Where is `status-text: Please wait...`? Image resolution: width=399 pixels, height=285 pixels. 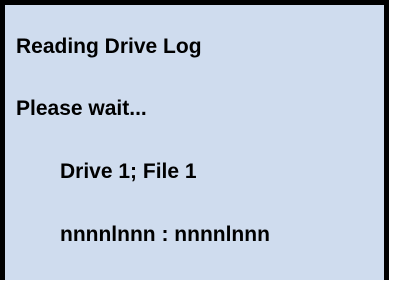
status-text: Please wait... is located at coordinates (81, 108).